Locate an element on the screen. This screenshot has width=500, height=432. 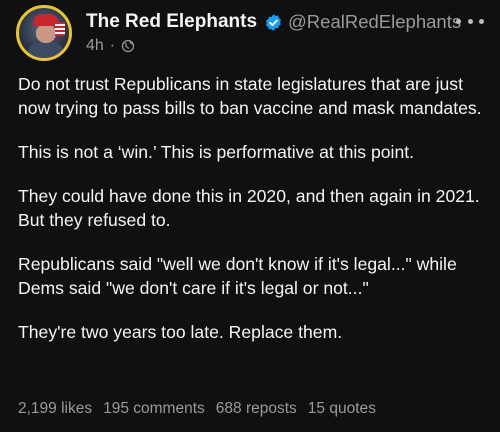
likes-count: 2,199 likes is located at coordinates (55, 409).